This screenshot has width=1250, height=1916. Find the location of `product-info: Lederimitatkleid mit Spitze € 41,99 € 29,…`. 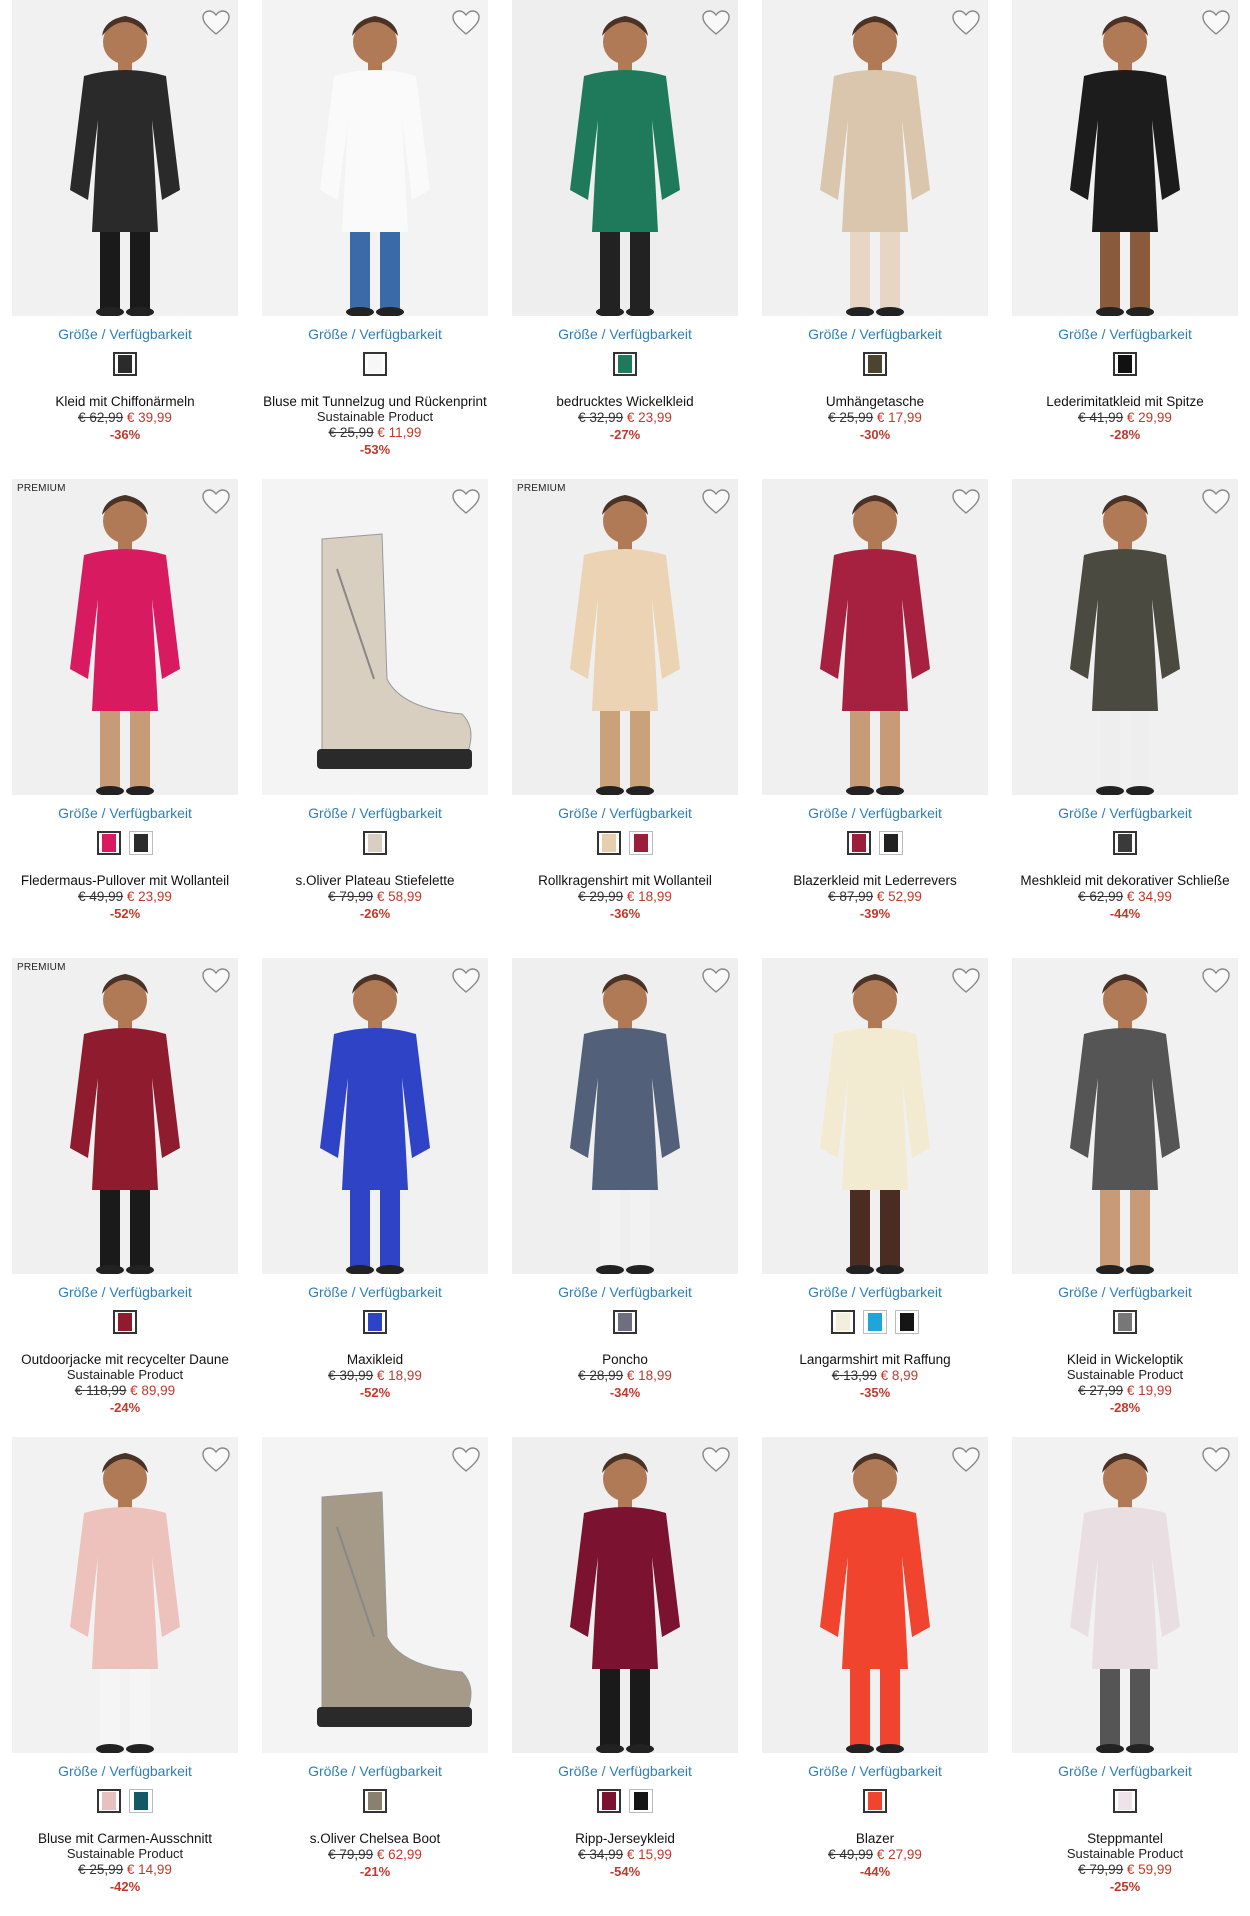

product-info: Lederimitatkleid mit Spitze € 41,99 € 29,… is located at coordinates (1125, 418).